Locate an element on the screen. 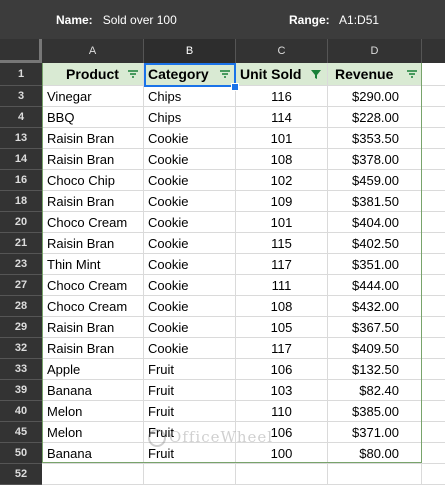 Image resolution: width=445 pixels, height=485 pixels. row-number: 39 is located at coordinates (21, 390).